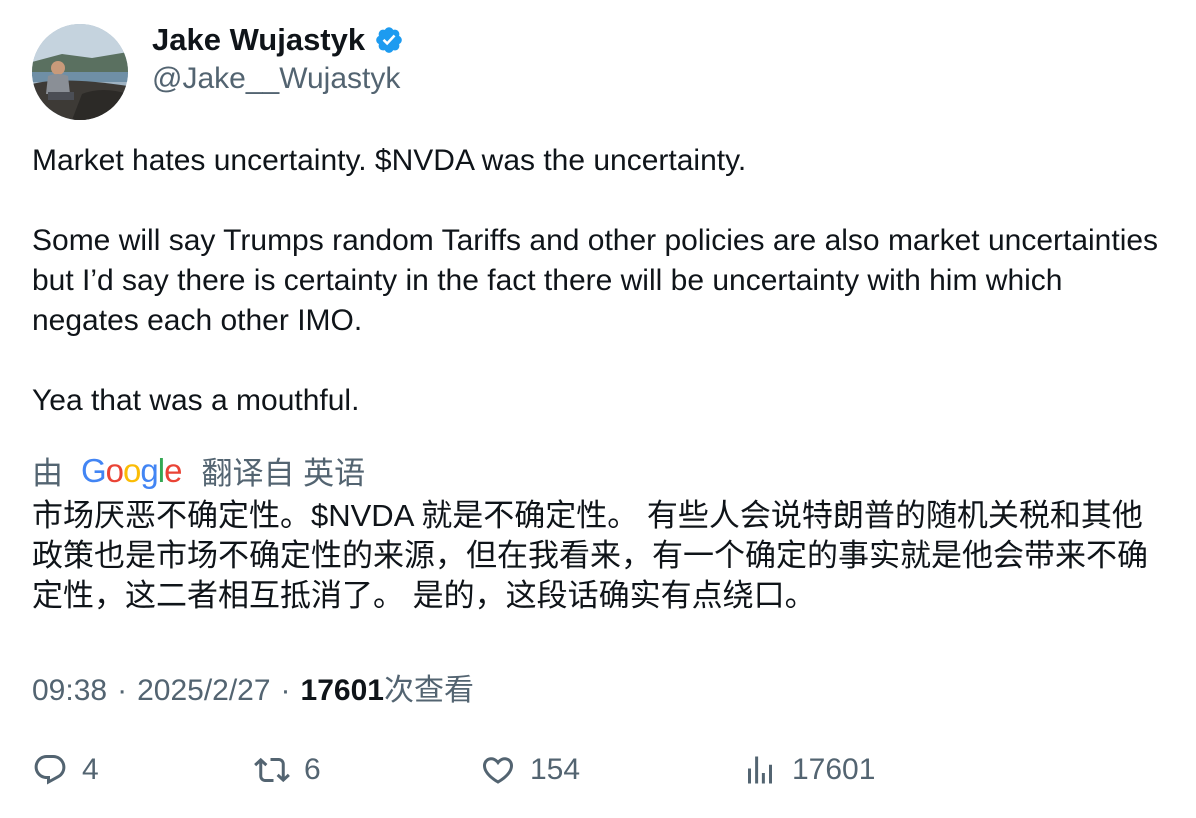 This screenshot has height=818, width=1196. What do you see at coordinates (198, 470) in the screenshot?
I see `translation-attribution: 由 Google 翻译自 英语` at bounding box center [198, 470].